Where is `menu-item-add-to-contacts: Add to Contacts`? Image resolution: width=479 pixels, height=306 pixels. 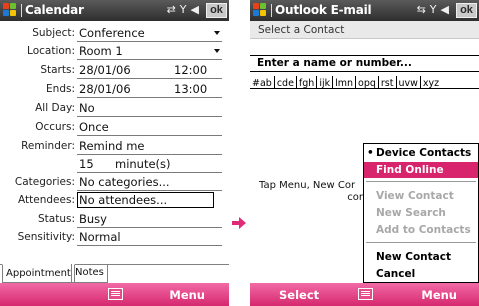
menu-item-add-to-contacts: Add to Contacts is located at coordinates (421, 230).